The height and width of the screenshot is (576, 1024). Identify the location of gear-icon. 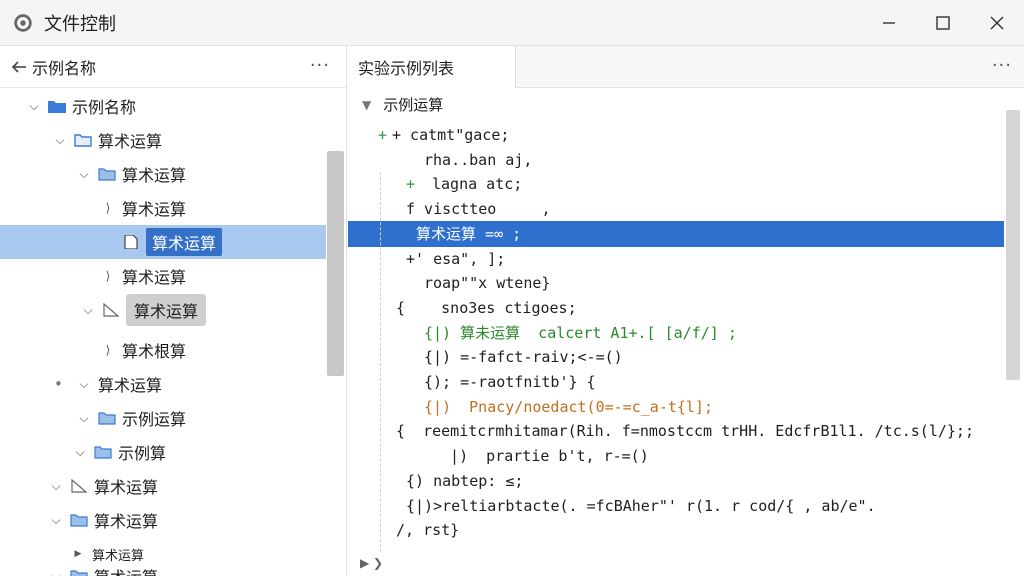
(23, 22).